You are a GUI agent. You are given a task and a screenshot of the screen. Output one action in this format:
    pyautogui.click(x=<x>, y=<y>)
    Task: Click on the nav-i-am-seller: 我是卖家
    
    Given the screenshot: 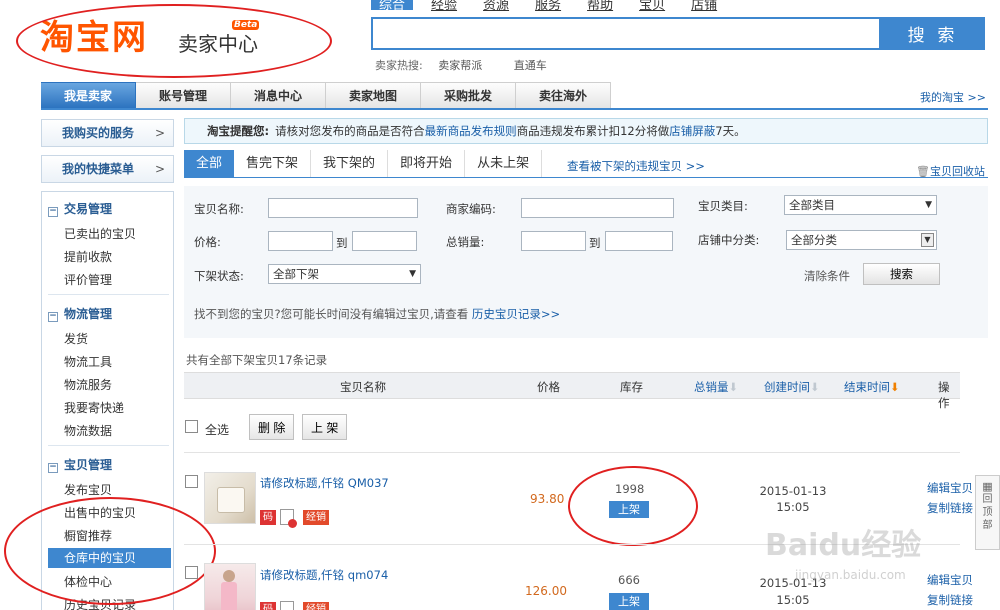 What is the action you would take?
    pyautogui.click(x=88, y=95)
    